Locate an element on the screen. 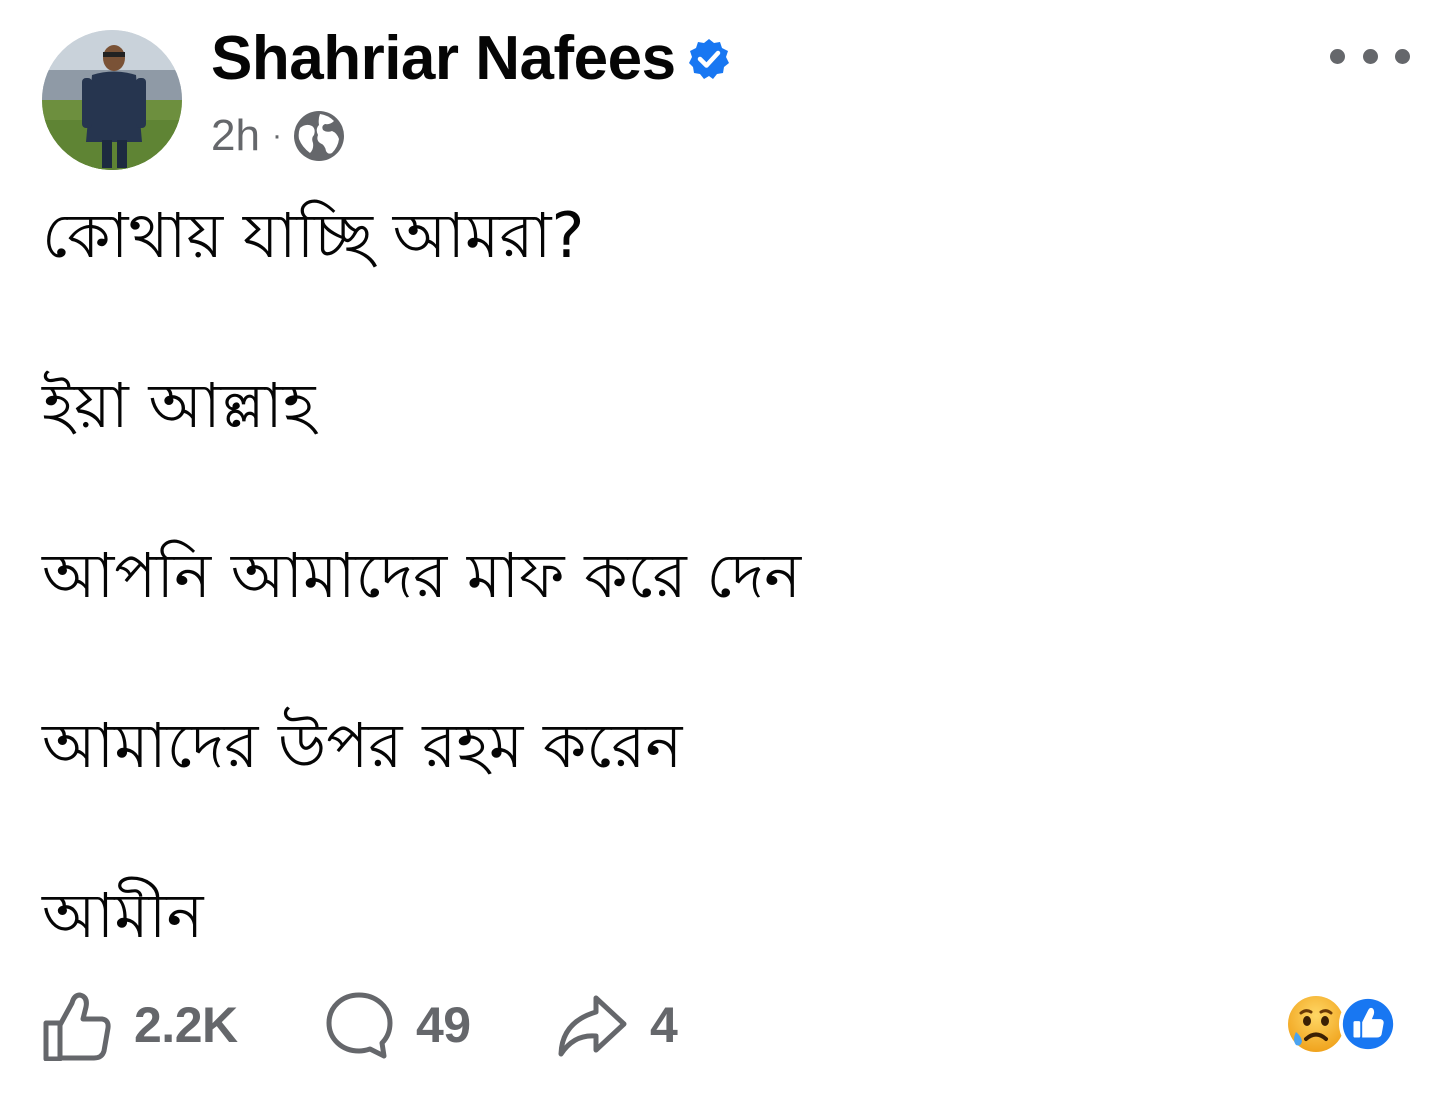 Image resolution: width=1440 pixels, height=1096 pixels. share-button: 4 is located at coordinates (617, 1025).